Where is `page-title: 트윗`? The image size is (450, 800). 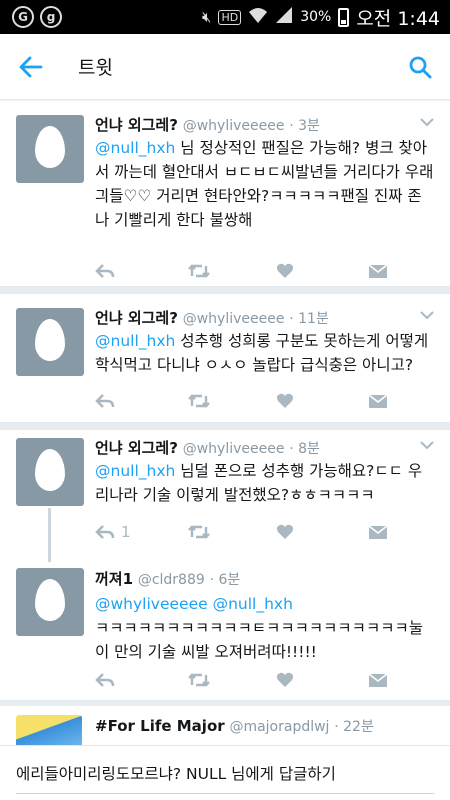 page-title: 트윗 is located at coordinates (95, 68).